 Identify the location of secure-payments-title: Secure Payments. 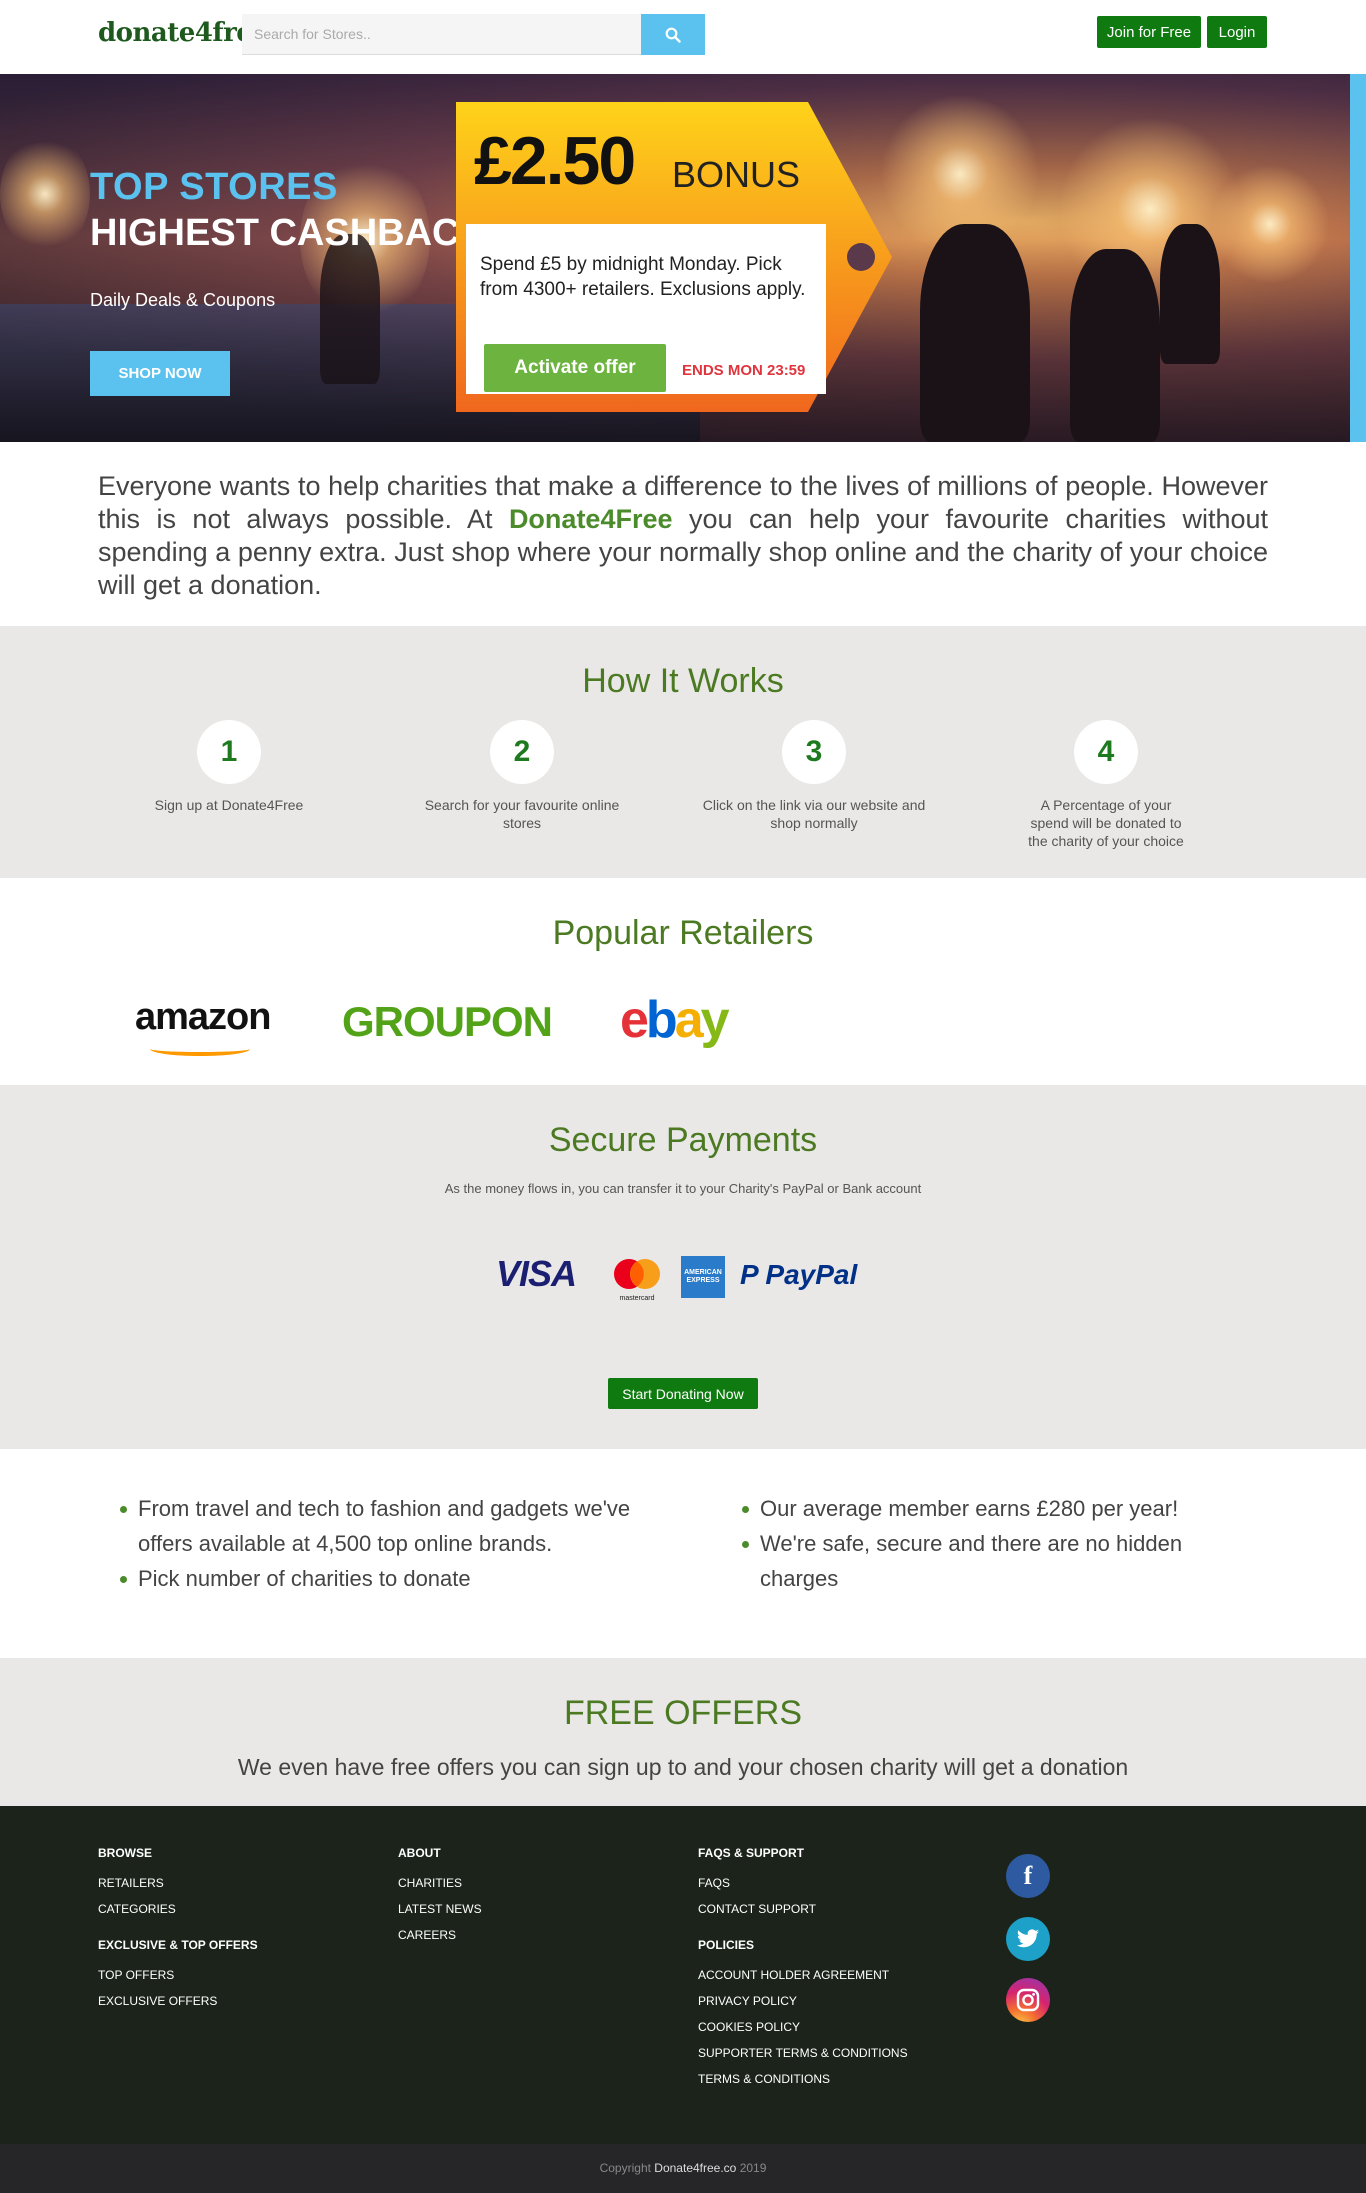
(683, 1140).